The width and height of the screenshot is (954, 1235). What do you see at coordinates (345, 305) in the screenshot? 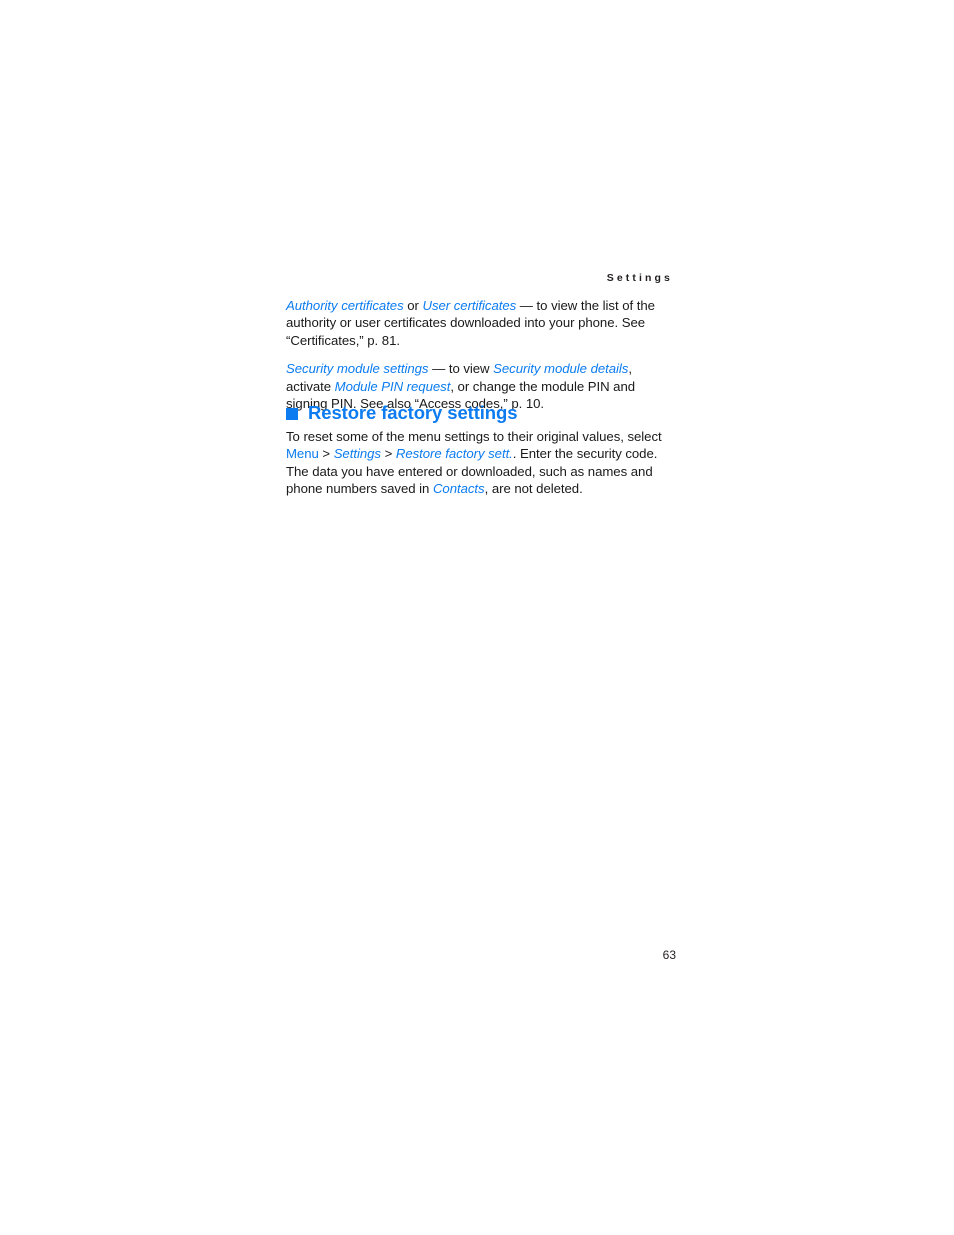
I see `inline-reference: Authority certificates` at bounding box center [345, 305].